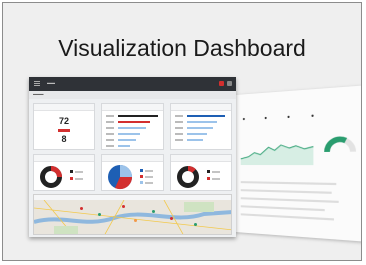  I want to click on kpi-secondary-value: 8, so click(64, 139).